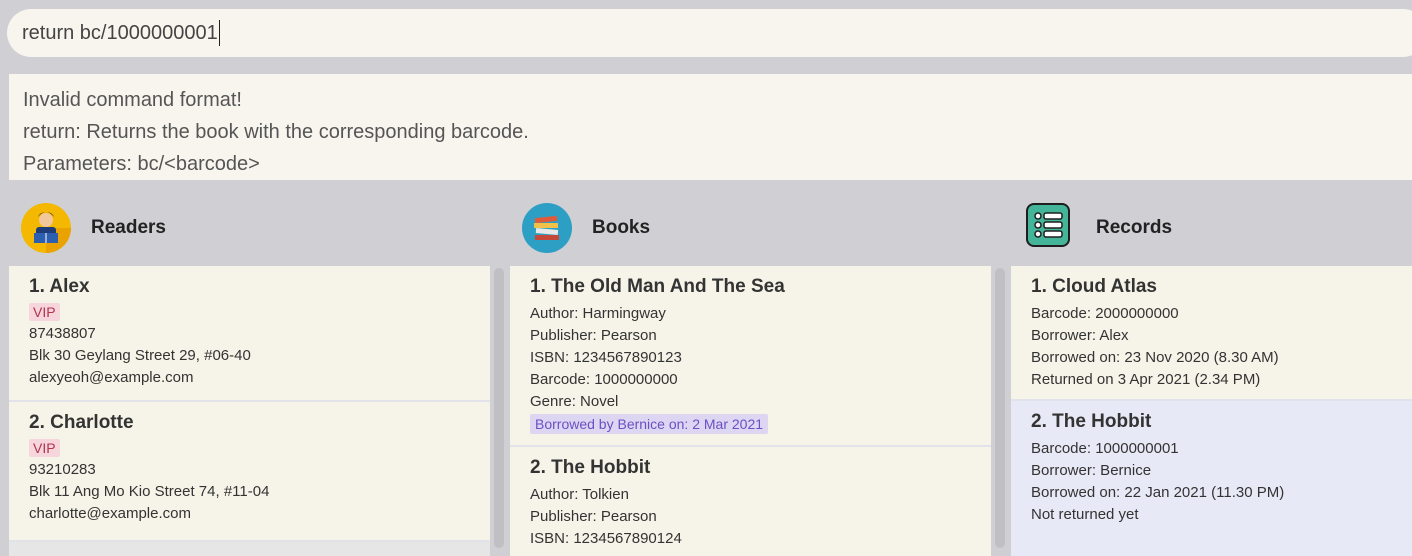 This screenshot has width=1412, height=556. What do you see at coordinates (579, 494) in the screenshot?
I see `book-author: Author: Tolkien` at bounding box center [579, 494].